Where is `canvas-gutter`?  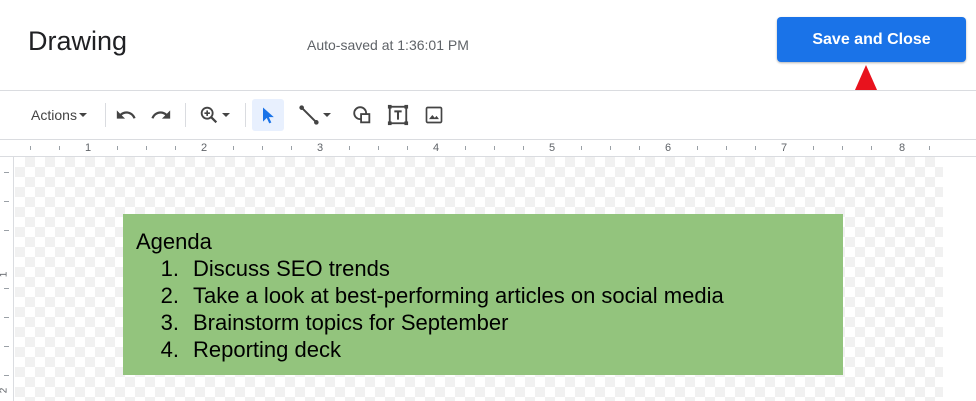 canvas-gutter is located at coordinates (959, 279).